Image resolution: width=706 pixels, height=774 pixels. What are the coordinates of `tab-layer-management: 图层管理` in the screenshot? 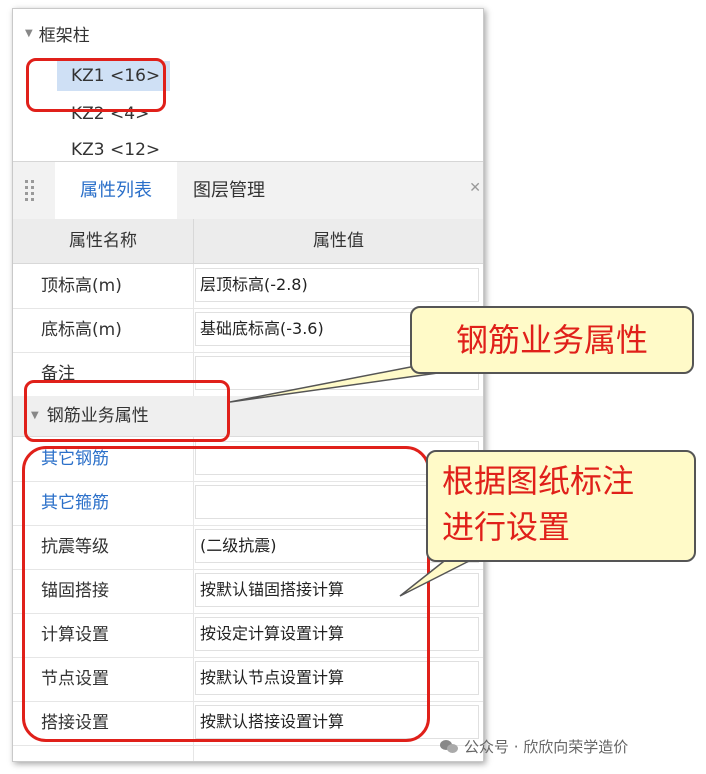 It's located at (229, 191).